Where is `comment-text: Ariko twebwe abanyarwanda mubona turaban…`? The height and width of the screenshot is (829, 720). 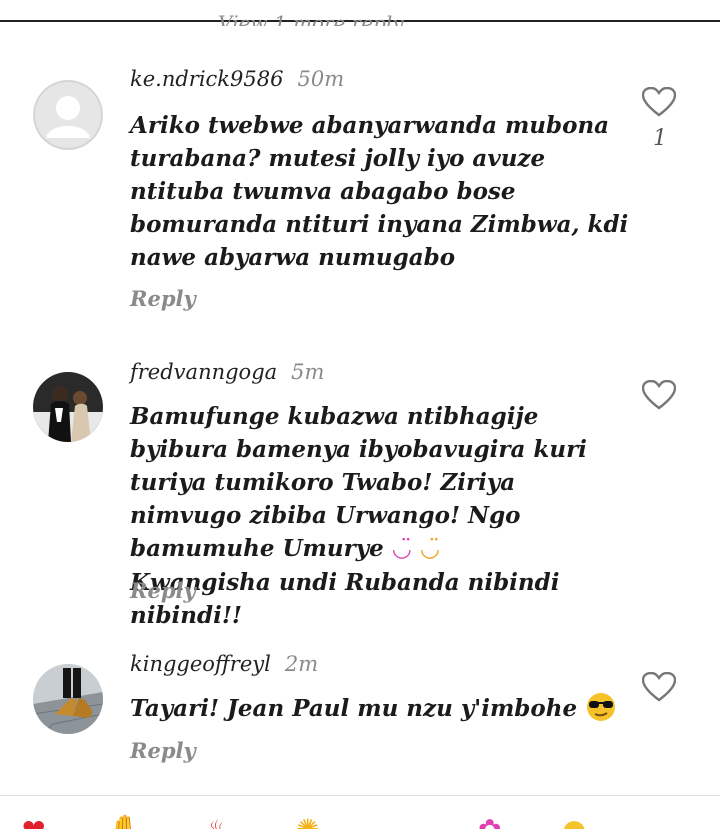
comment-text: Ariko twebwe abanyarwanda mubona turaban… is located at coordinates (379, 191).